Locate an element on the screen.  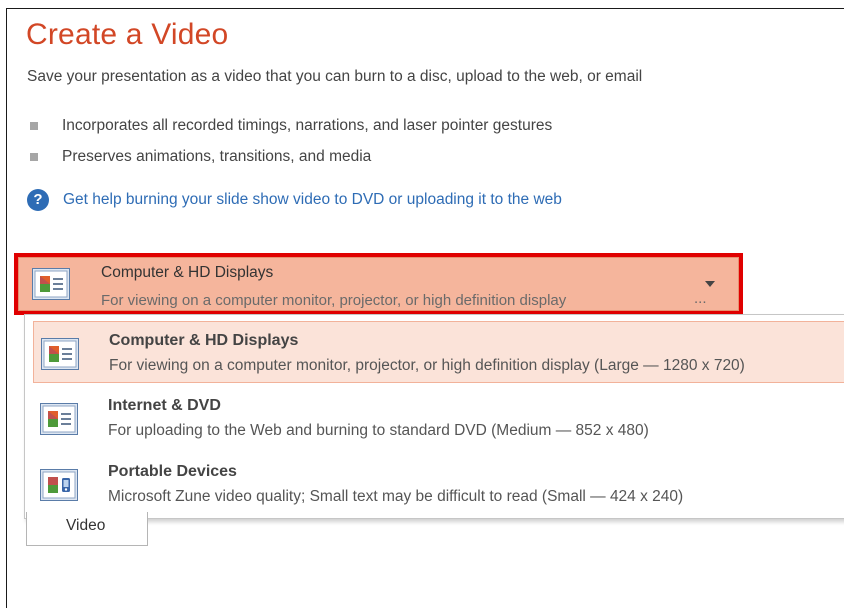
portable-device-icon is located at coordinates (59, 487).